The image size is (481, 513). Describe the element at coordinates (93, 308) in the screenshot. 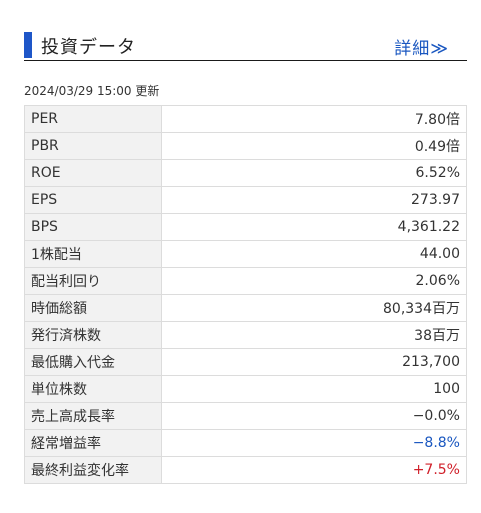

I see `row-label: 時価総額` at that location.